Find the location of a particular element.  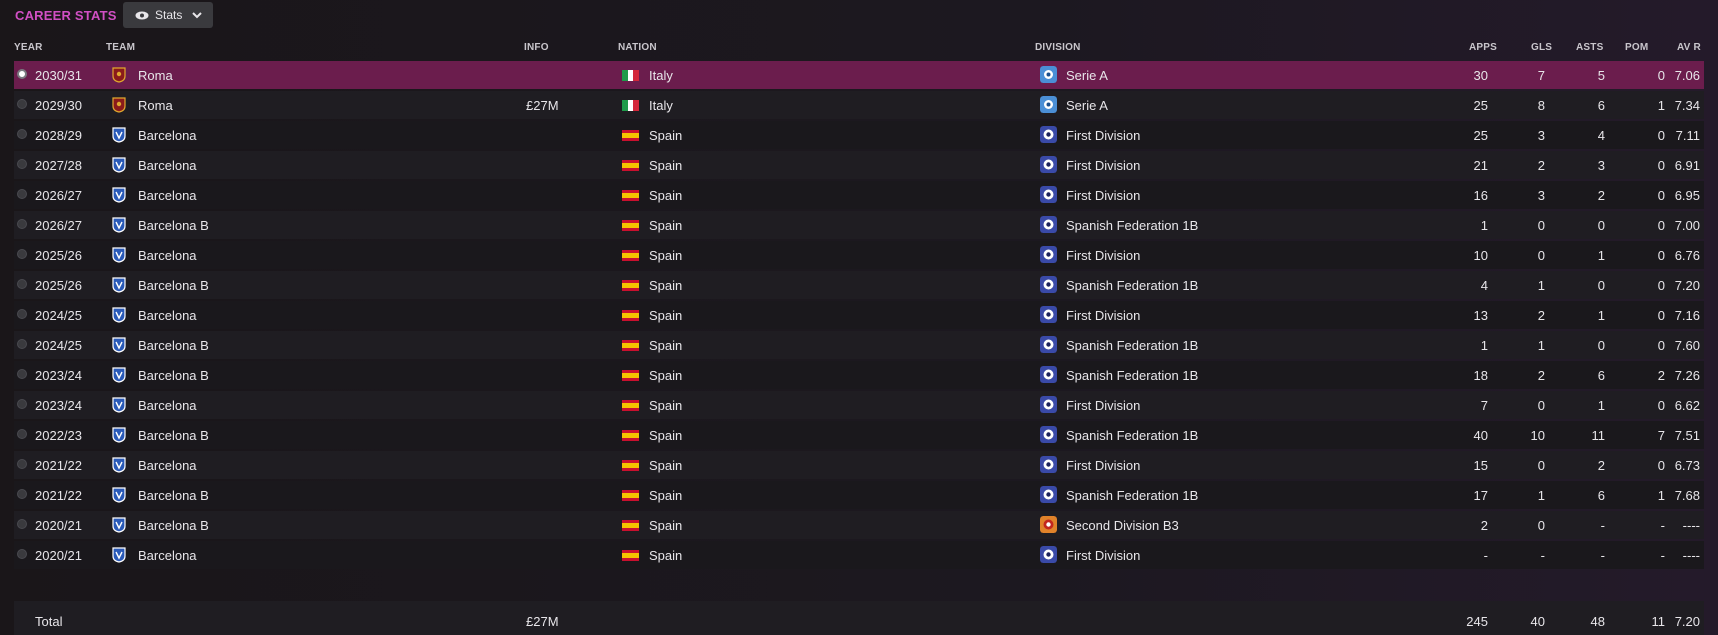

column-header-pom: POM is located at coordinates (1636, 47).